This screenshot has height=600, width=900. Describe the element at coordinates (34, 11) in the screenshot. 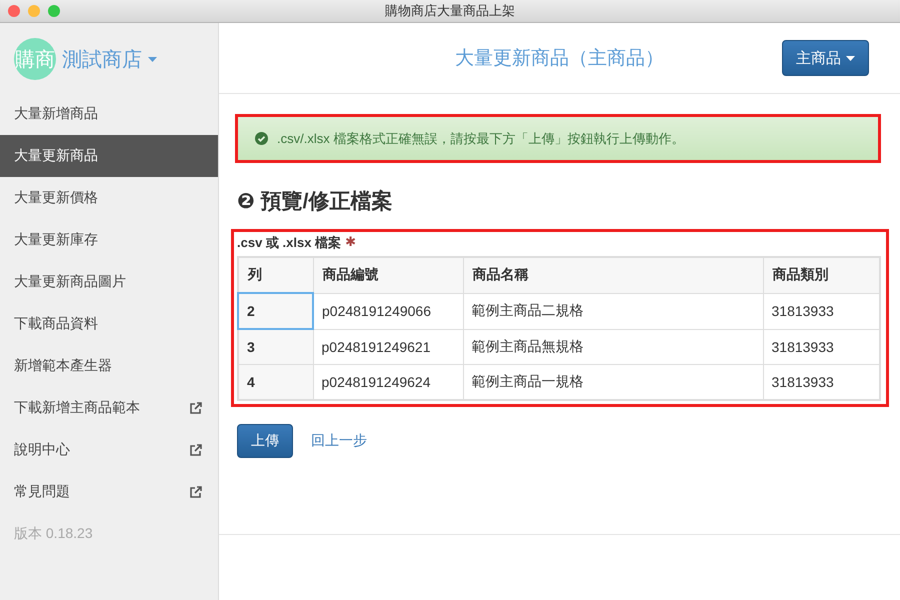

I see `minimize-icon` at that location.